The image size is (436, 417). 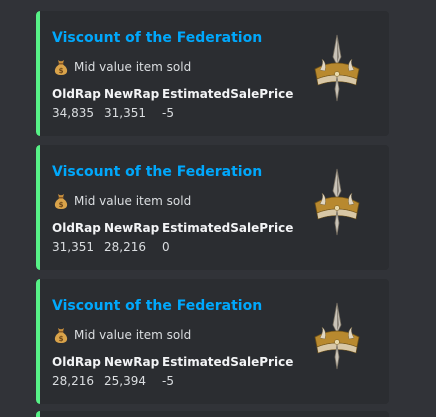 What do you see at coordinates (76, 371) in the screenshot?
I see `field-old-rap: OldRap 28,216` at bounding box center [76, 371].